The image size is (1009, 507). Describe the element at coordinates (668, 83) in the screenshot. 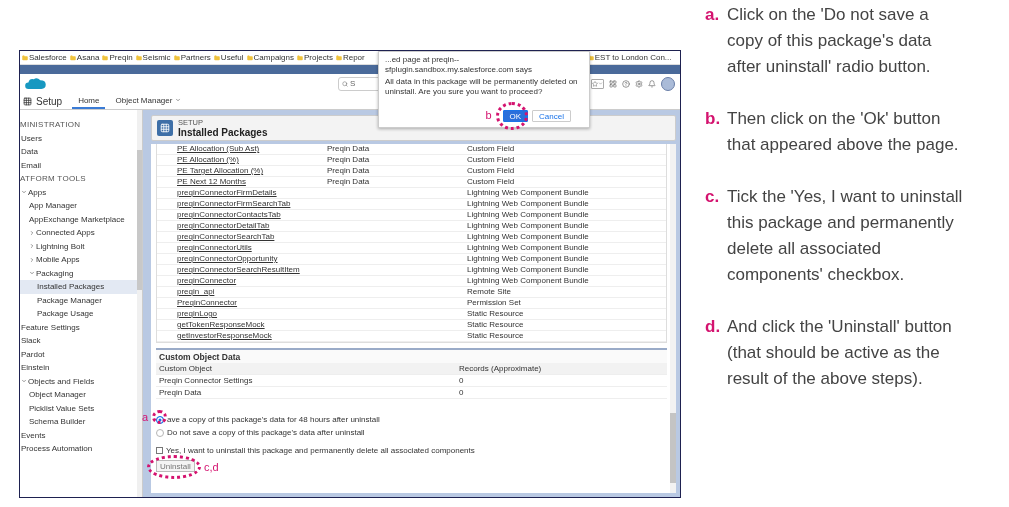

I see `avatar-icon` at that location.